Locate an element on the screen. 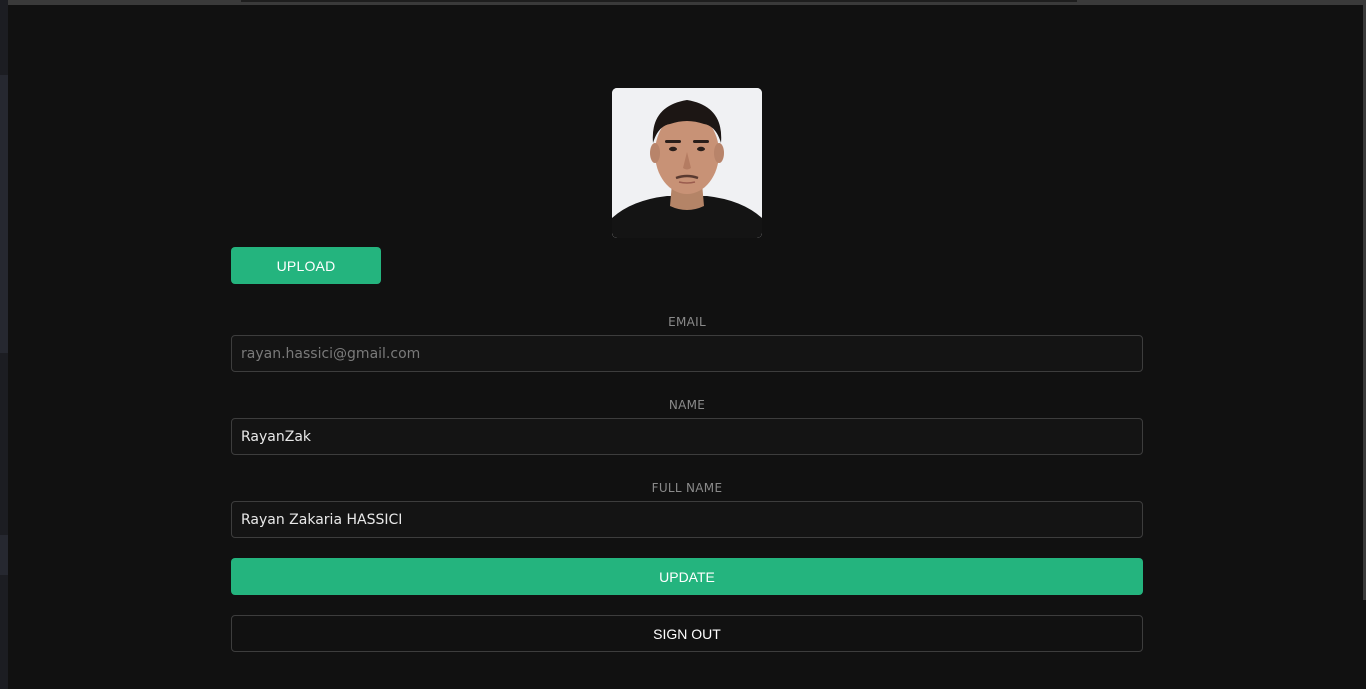 Image resolution: width=1366 pixels, height=689 pixels. email-label: EMAIL is located at coordinates (687, 322).